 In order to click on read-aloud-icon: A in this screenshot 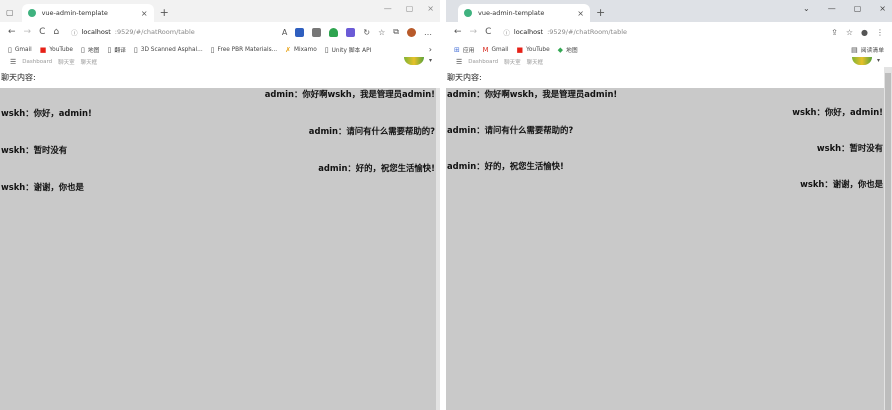, I will do `click(284, 32)`.